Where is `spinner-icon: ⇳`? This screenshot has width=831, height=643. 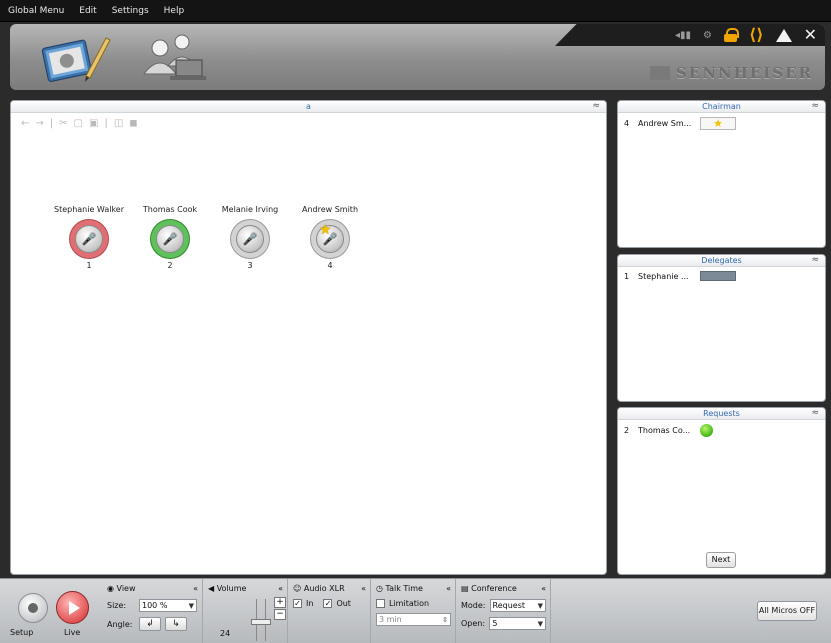
spinner-icon: ⇳ is located at coordinates (445, 620).